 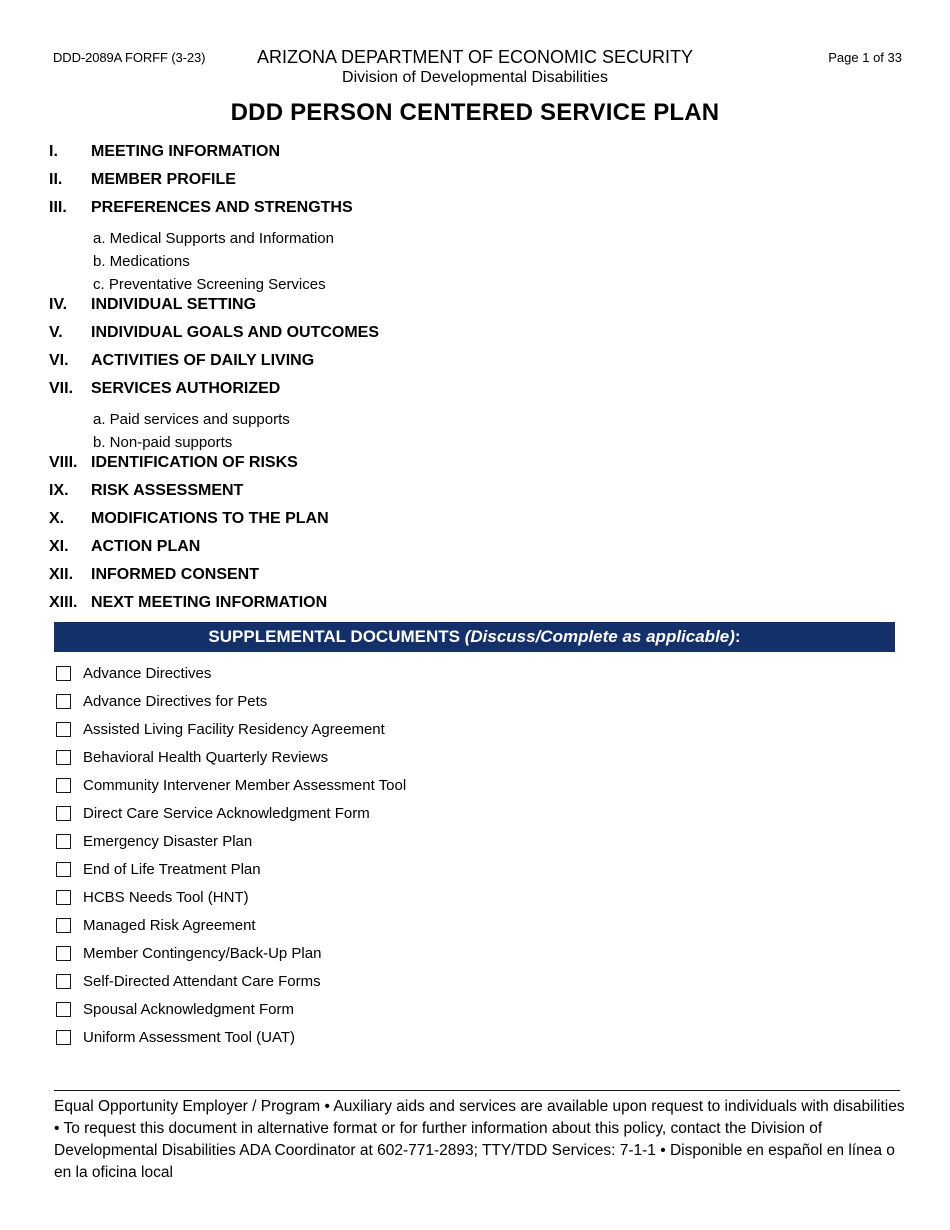 I want to click on toc-entry-numeral: V., so click(x=56, y=332).